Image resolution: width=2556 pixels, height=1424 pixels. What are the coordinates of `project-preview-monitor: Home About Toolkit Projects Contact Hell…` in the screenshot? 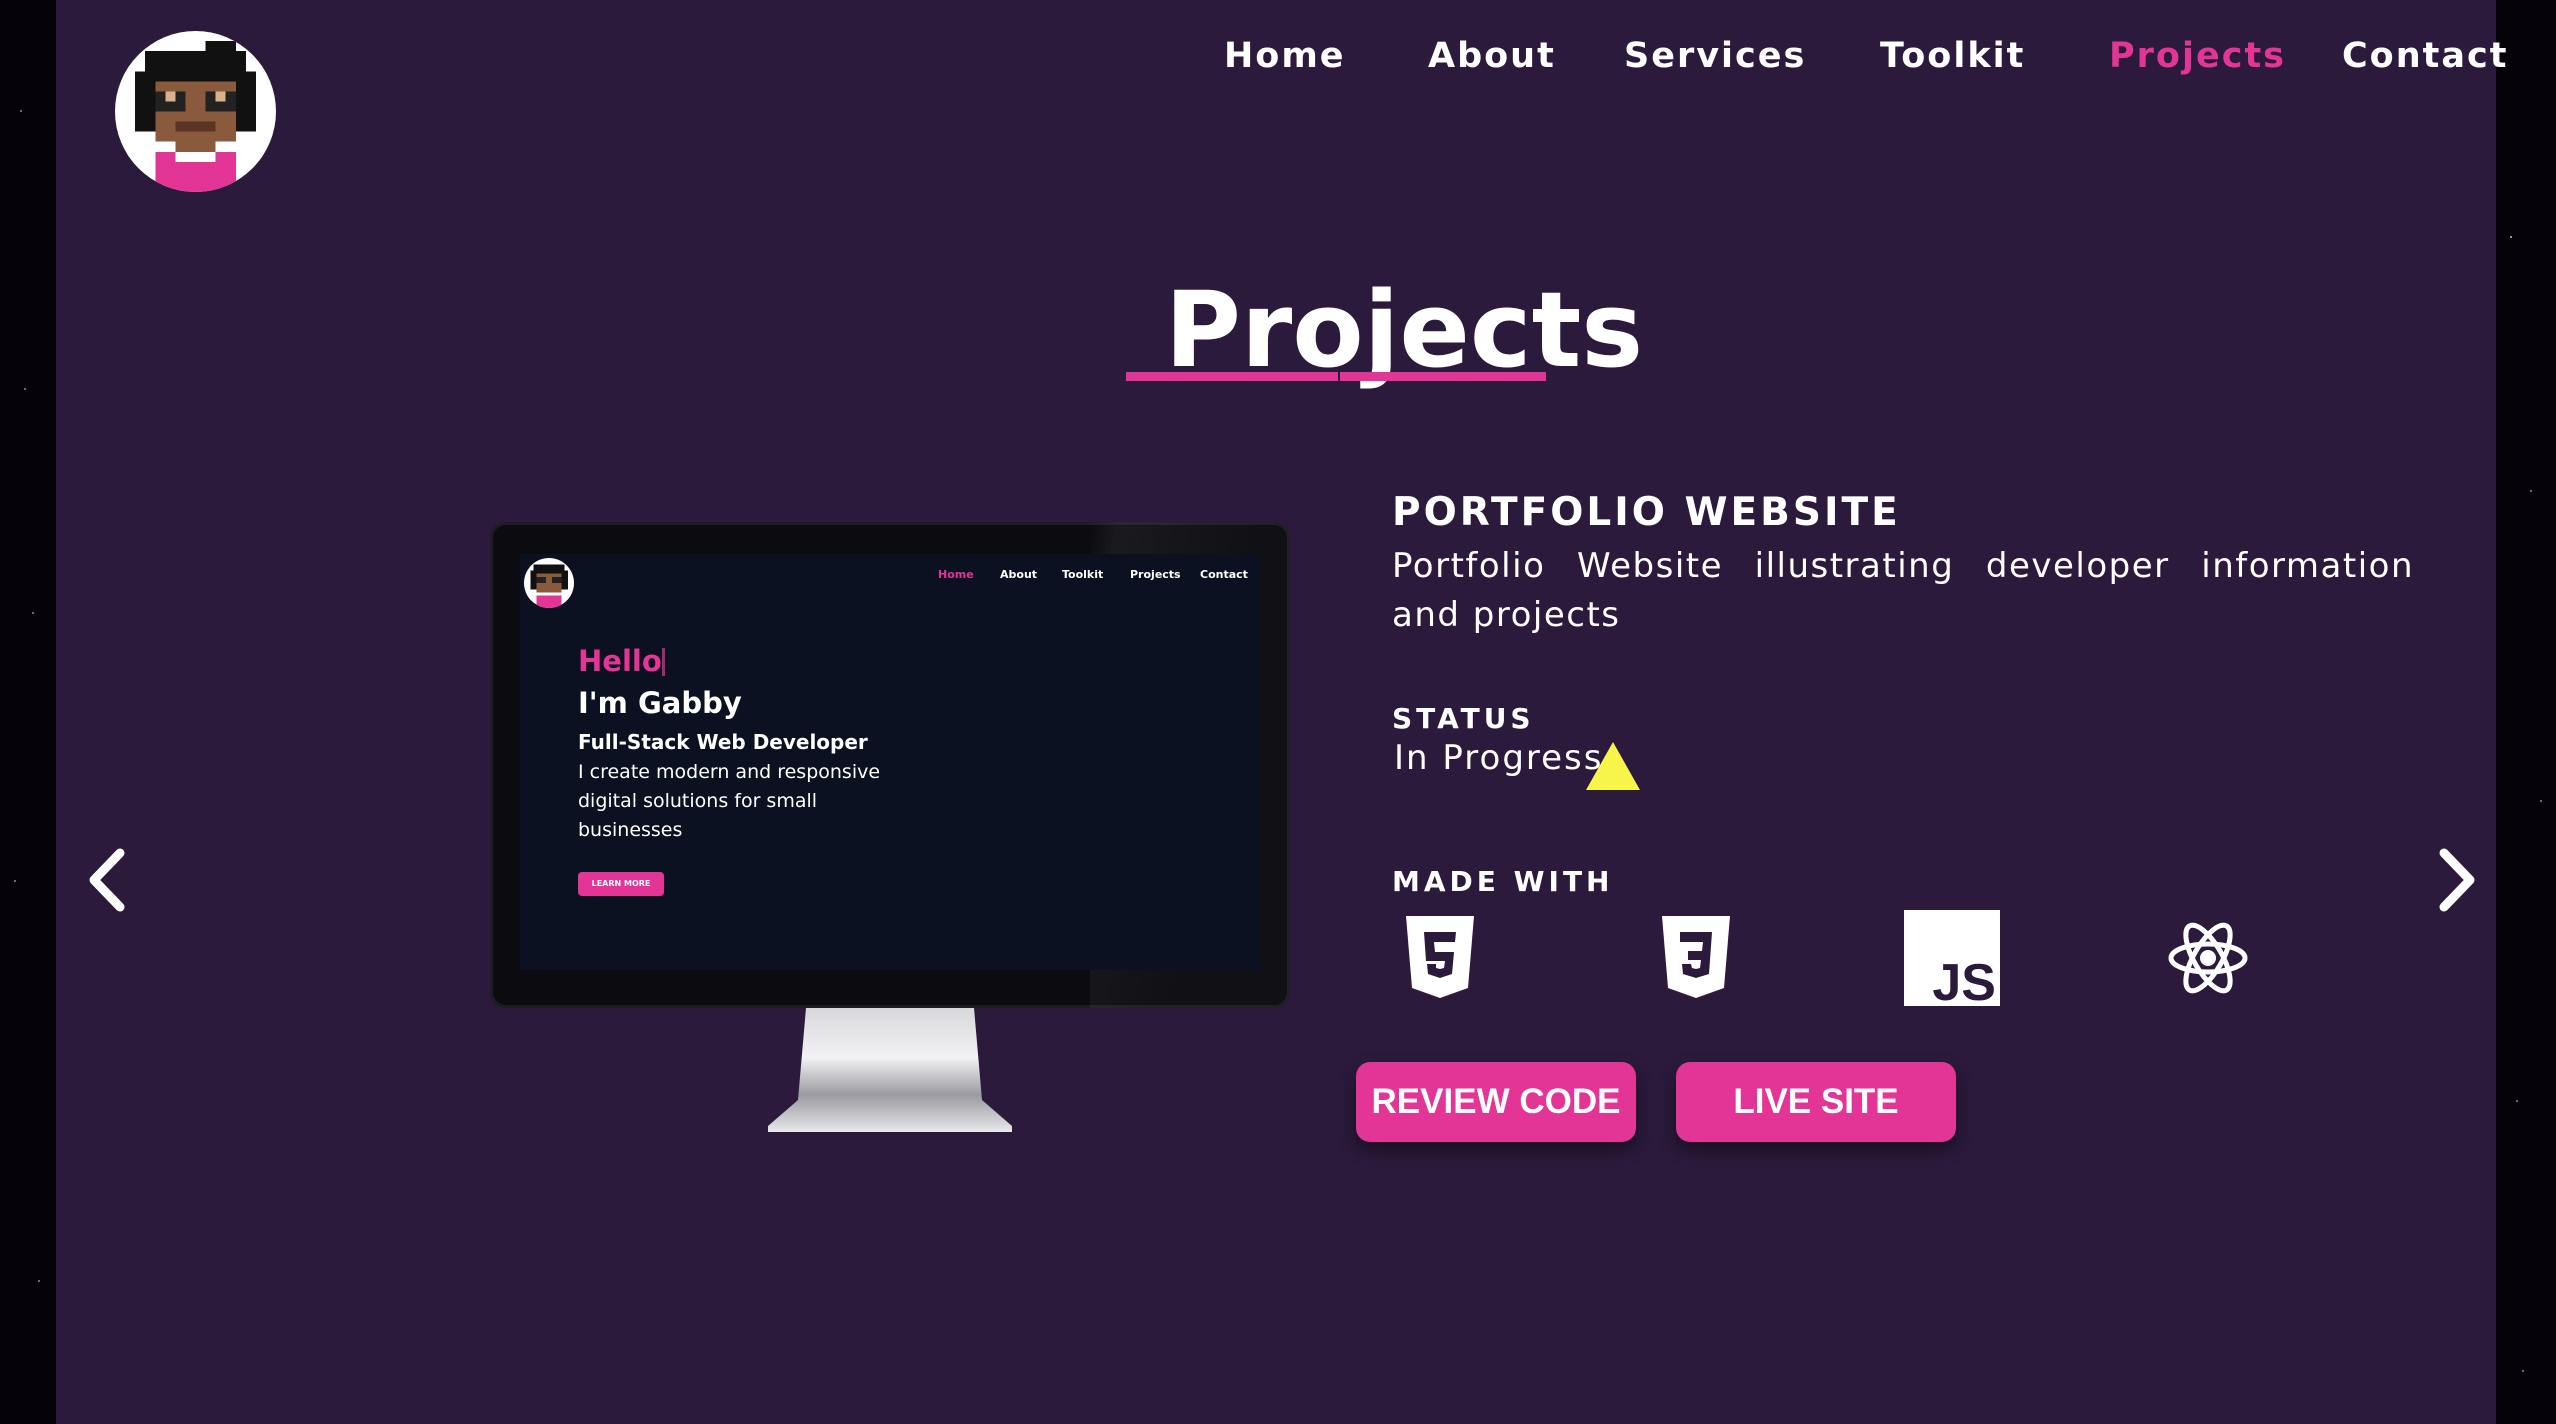 It's located at (890, 827).